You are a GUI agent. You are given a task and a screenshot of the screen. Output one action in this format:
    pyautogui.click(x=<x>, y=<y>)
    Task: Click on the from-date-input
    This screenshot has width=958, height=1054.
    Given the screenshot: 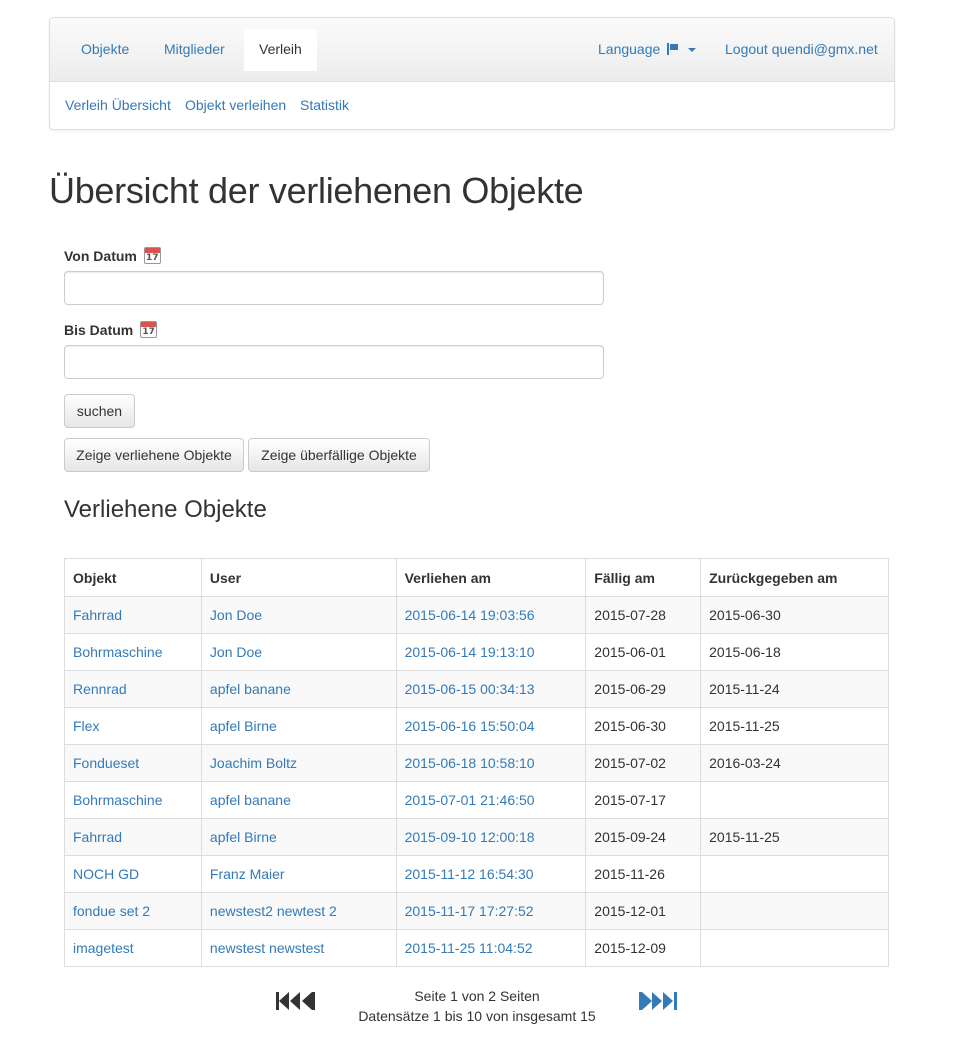 What is the action you would take?
    pyautogui.click(x=334, y=288)
    